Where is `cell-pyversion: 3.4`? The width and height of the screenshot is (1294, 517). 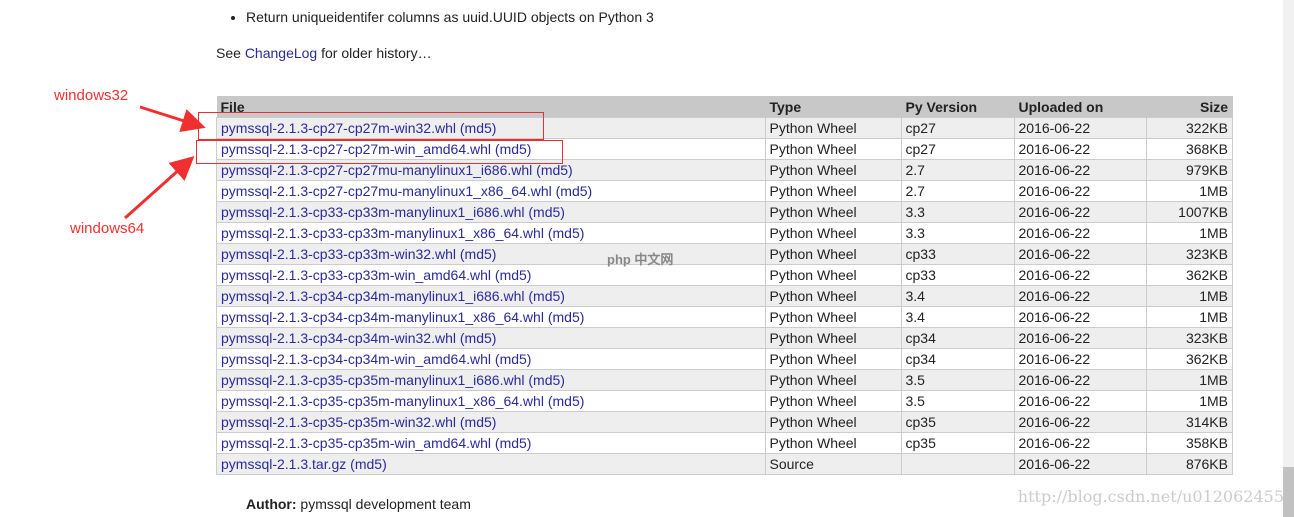
cell-pyversion: 3.4 is located at coordinates (957, 296).